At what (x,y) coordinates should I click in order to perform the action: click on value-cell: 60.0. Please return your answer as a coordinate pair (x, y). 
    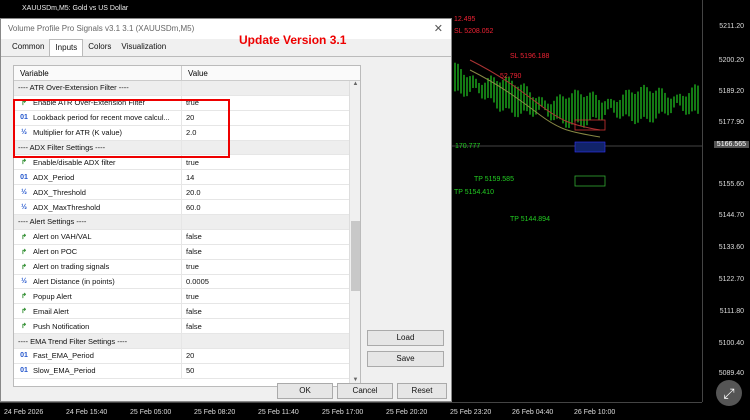
    Looking at the image, I should click on (271, 207).